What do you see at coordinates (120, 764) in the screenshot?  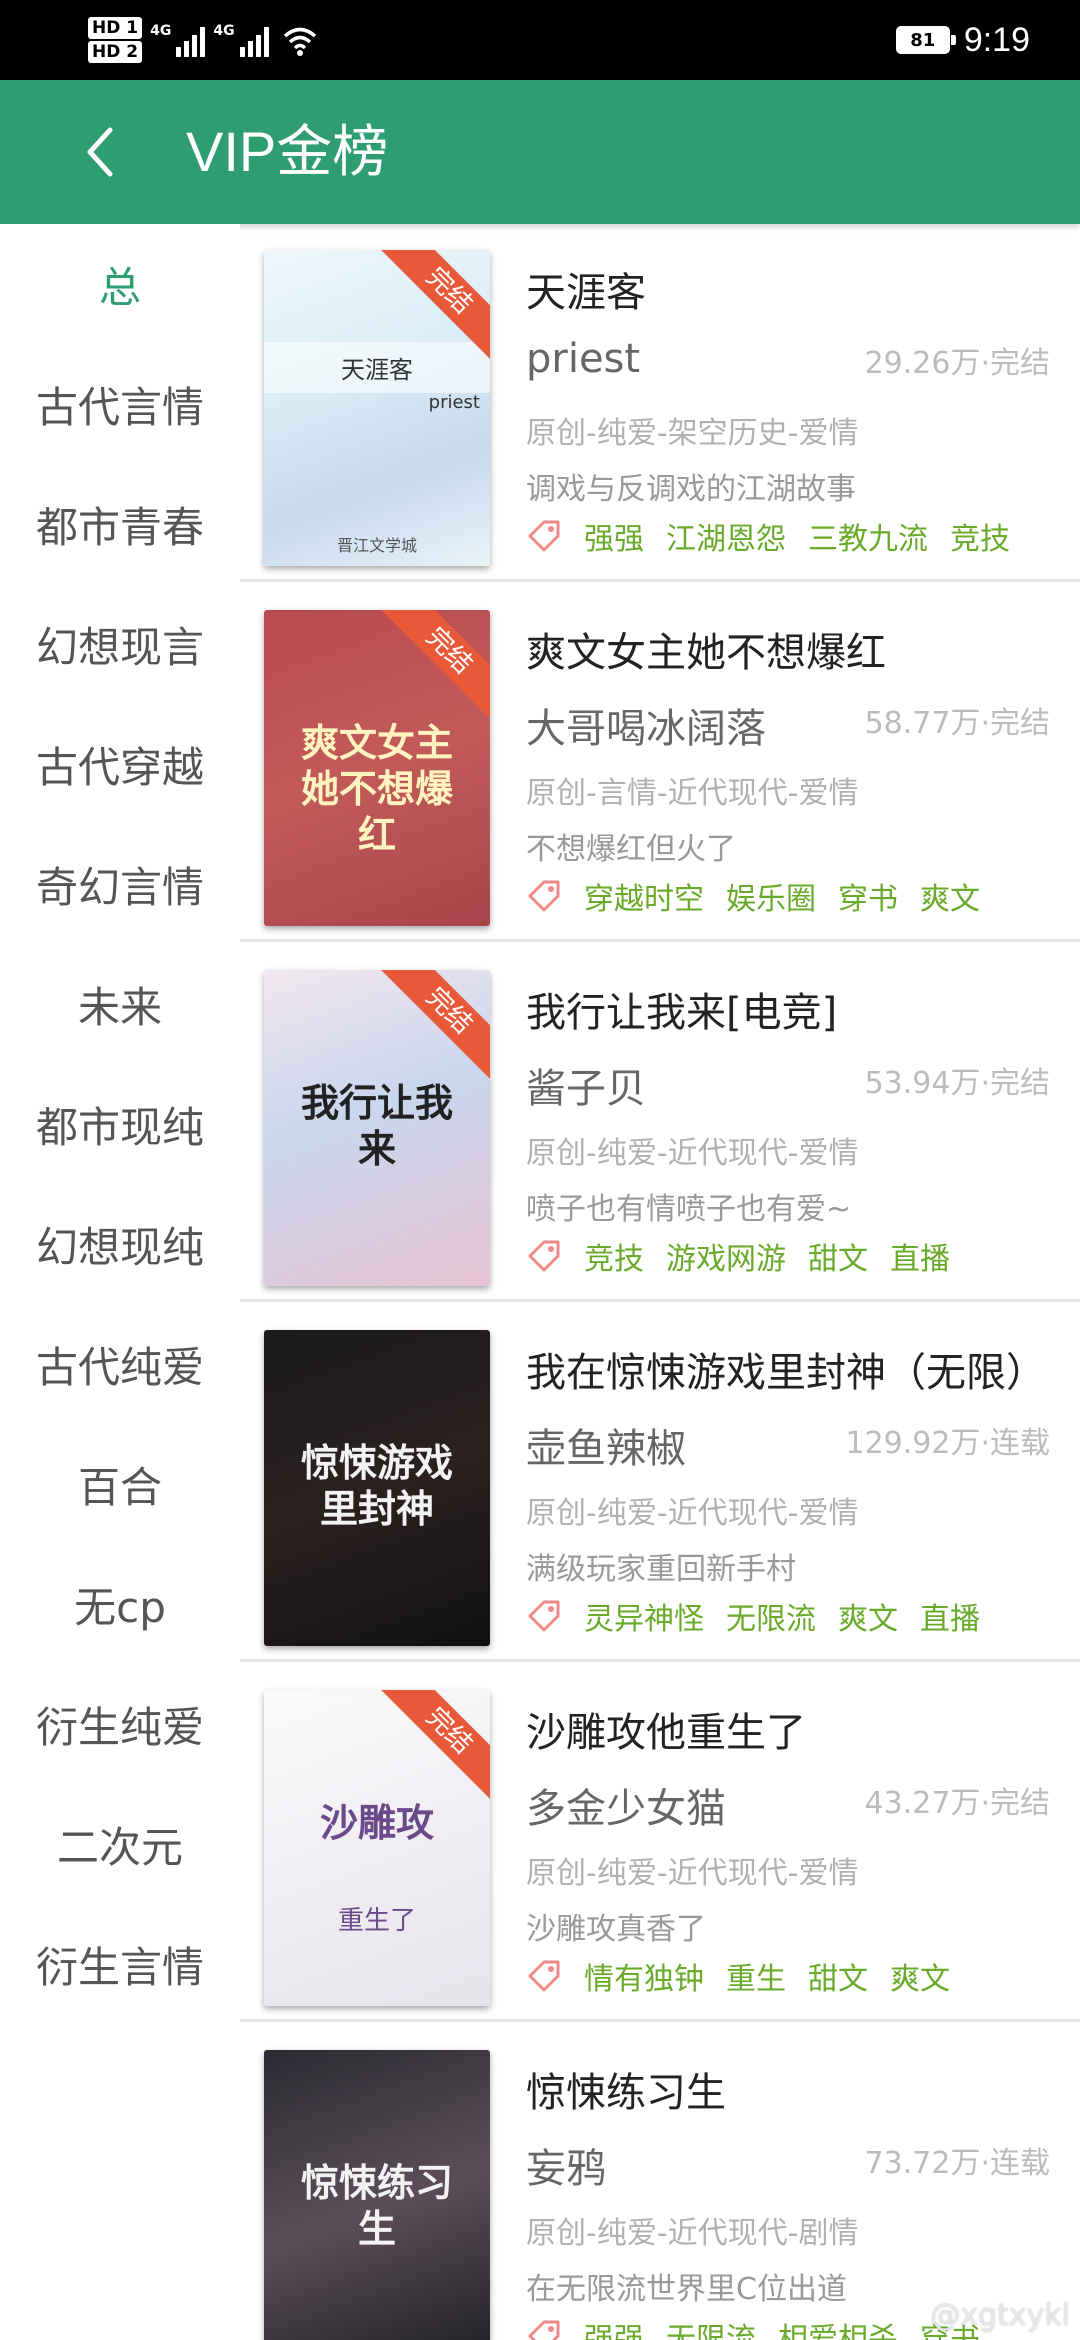 I see `sidebar-category-item: 古代穿越` at bounding box center [120, 764].